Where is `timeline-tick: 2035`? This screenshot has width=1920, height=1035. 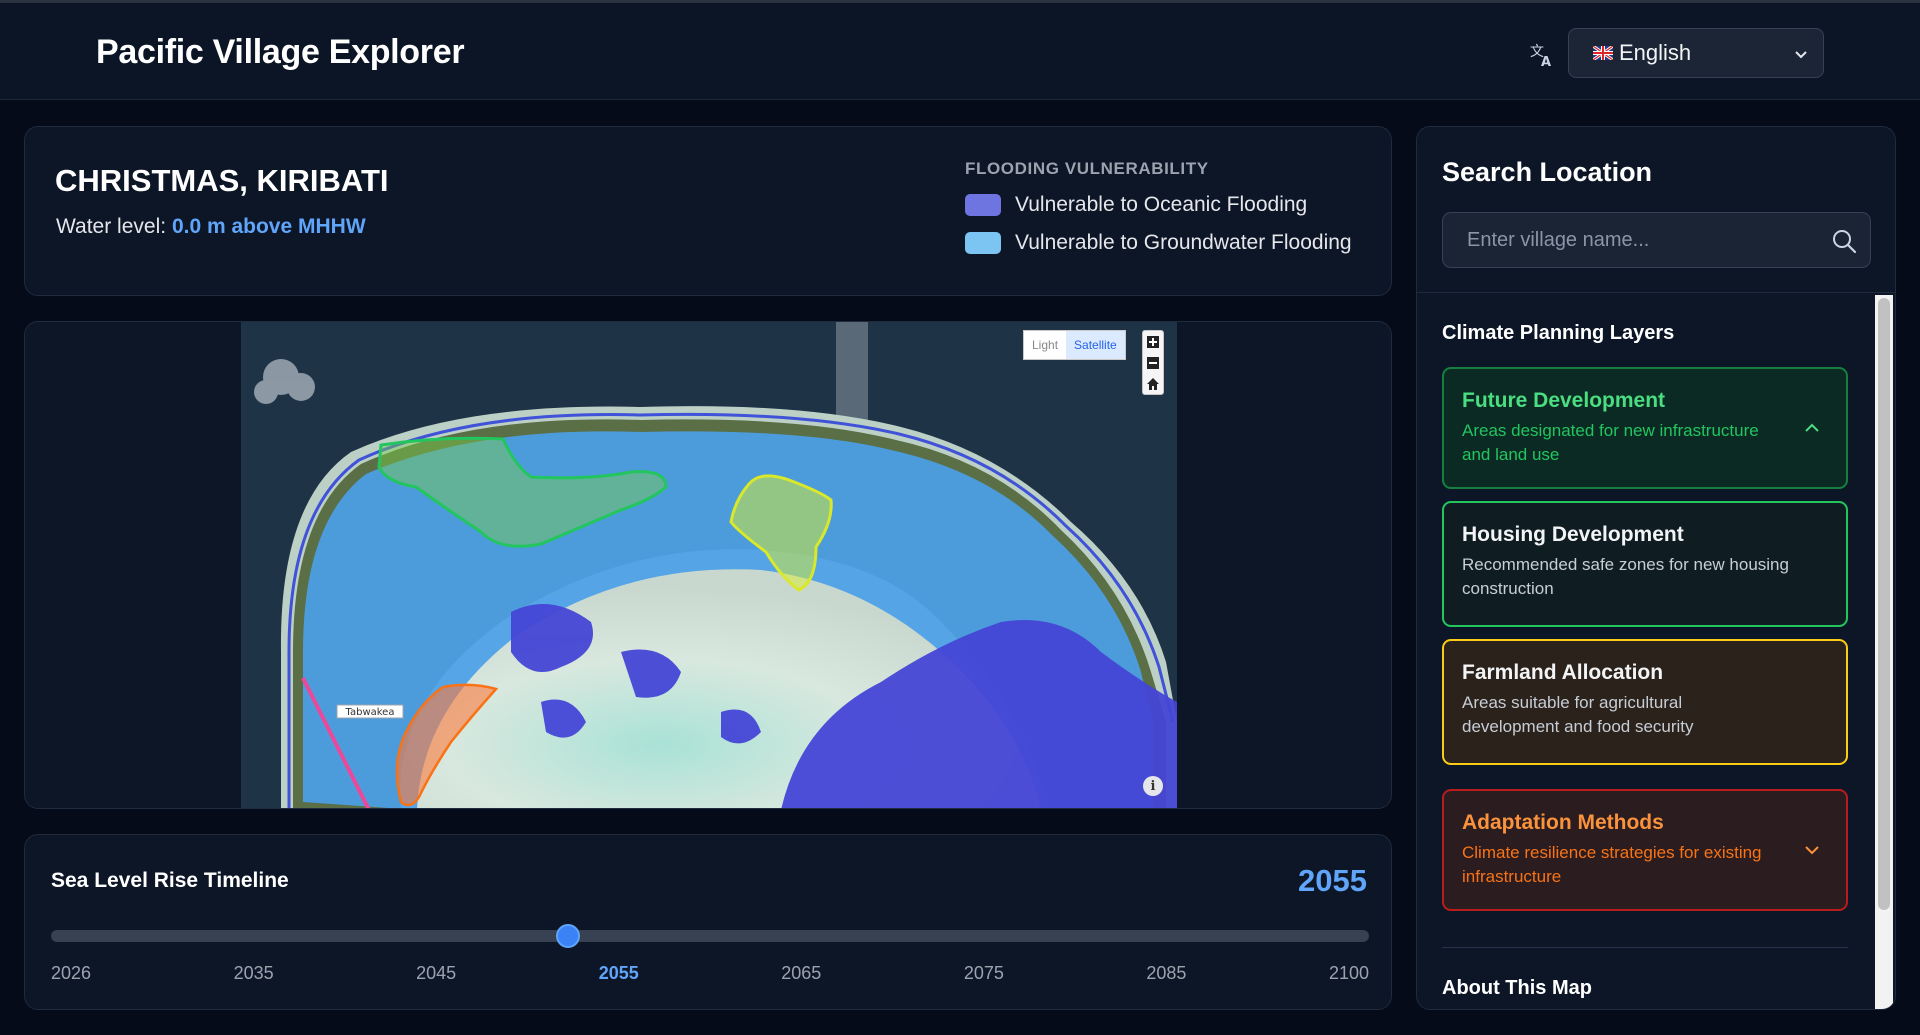
timeline-tick: 2035 is located at coordinates (254, 973).